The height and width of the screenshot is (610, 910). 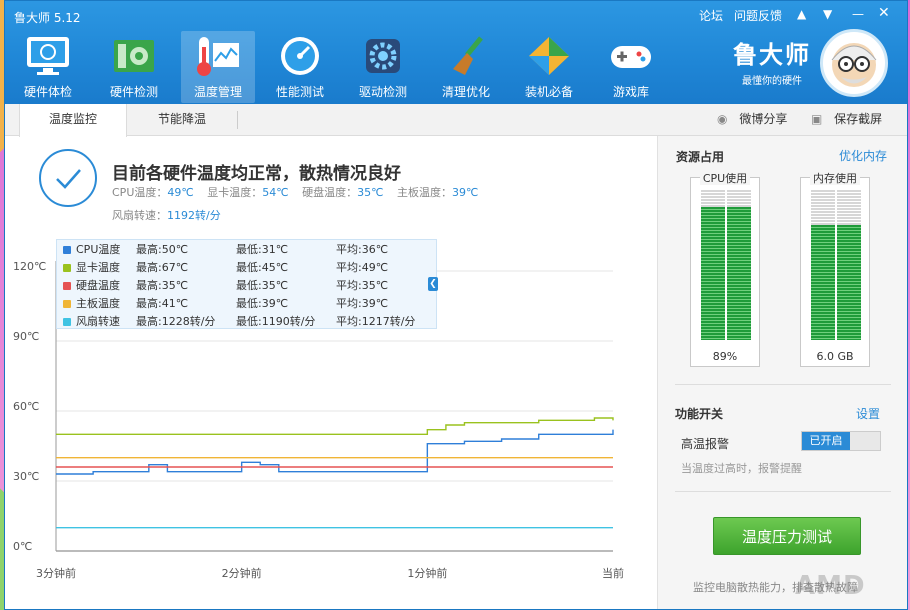 I want to click on legend-min: 最低:35℃, so click(x=262, y=285).